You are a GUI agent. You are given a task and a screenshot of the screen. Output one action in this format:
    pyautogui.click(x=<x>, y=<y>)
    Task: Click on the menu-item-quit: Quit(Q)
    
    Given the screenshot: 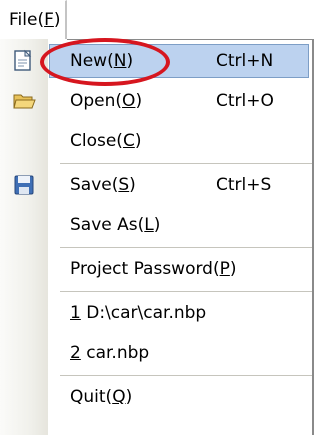 What is the action you would take?
    pyautogui.click(x=156, y=397)
    